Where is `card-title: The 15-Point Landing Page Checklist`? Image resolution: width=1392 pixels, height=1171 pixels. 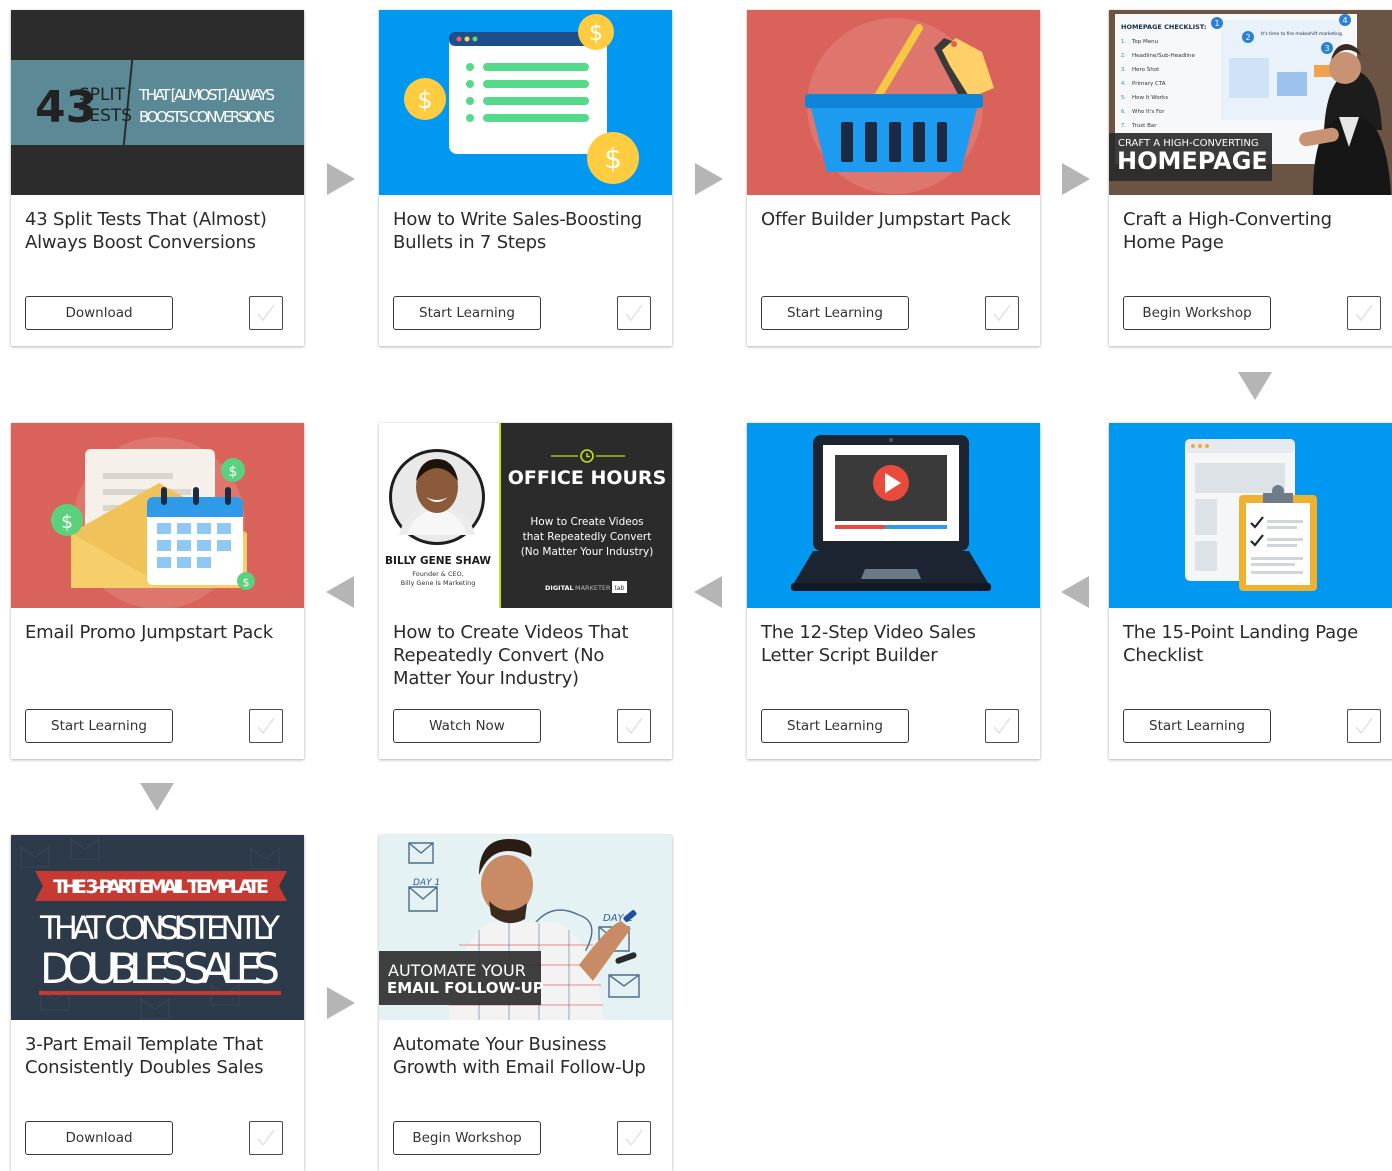
card-title: The 15-Point Landing Page Checklist is located at coordinates (1256, 644).